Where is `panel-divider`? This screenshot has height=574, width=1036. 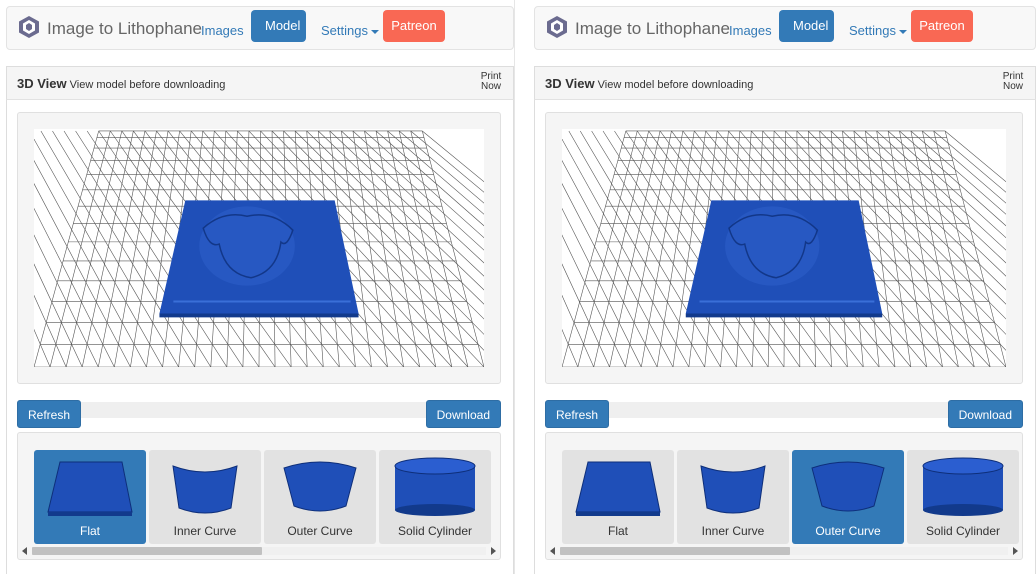
panel-divider is located at coordinates (521, 287).